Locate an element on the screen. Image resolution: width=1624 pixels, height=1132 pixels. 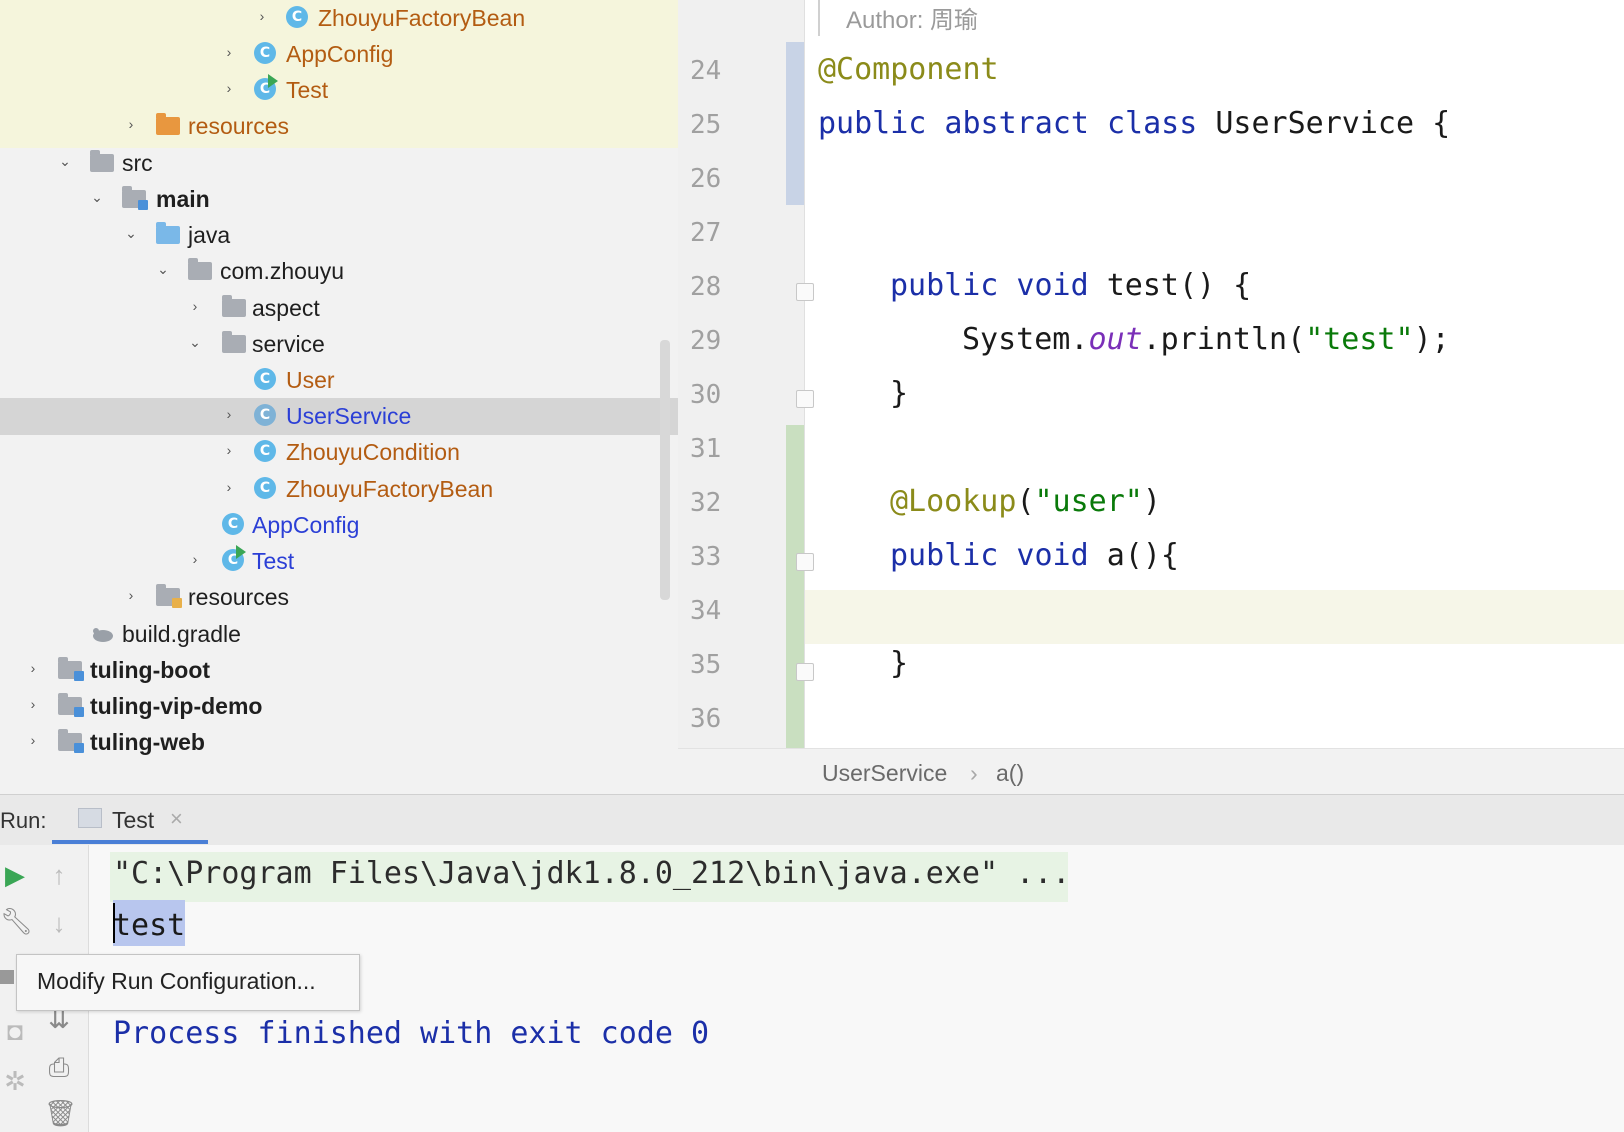
trash-icon: 🗑︎ is located at coordinates (60, 1113).